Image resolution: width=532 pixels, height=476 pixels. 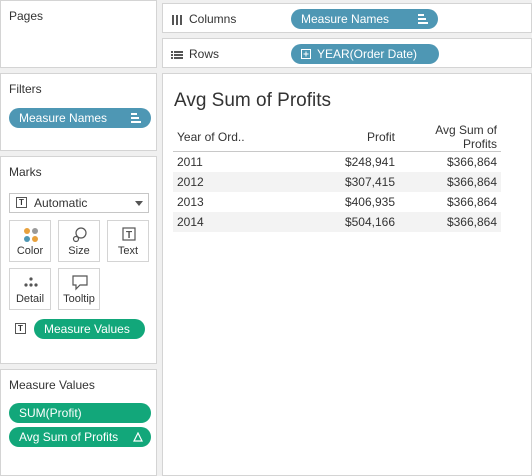 I want to click on filter-pill-measure-names: Measure Names, so click(x=80, y=118).